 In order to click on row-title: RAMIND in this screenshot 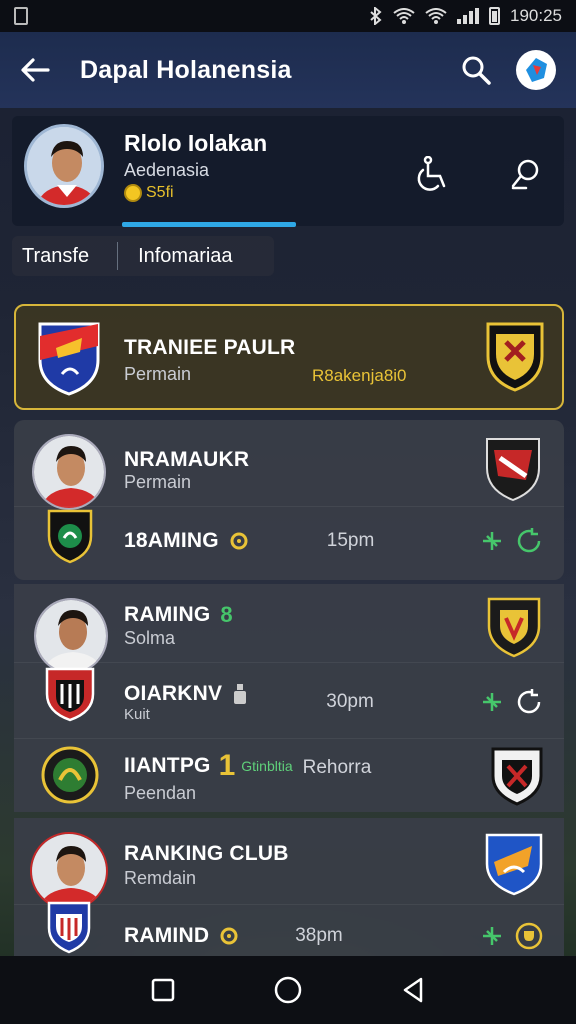, I will do `click(167, 935)`.